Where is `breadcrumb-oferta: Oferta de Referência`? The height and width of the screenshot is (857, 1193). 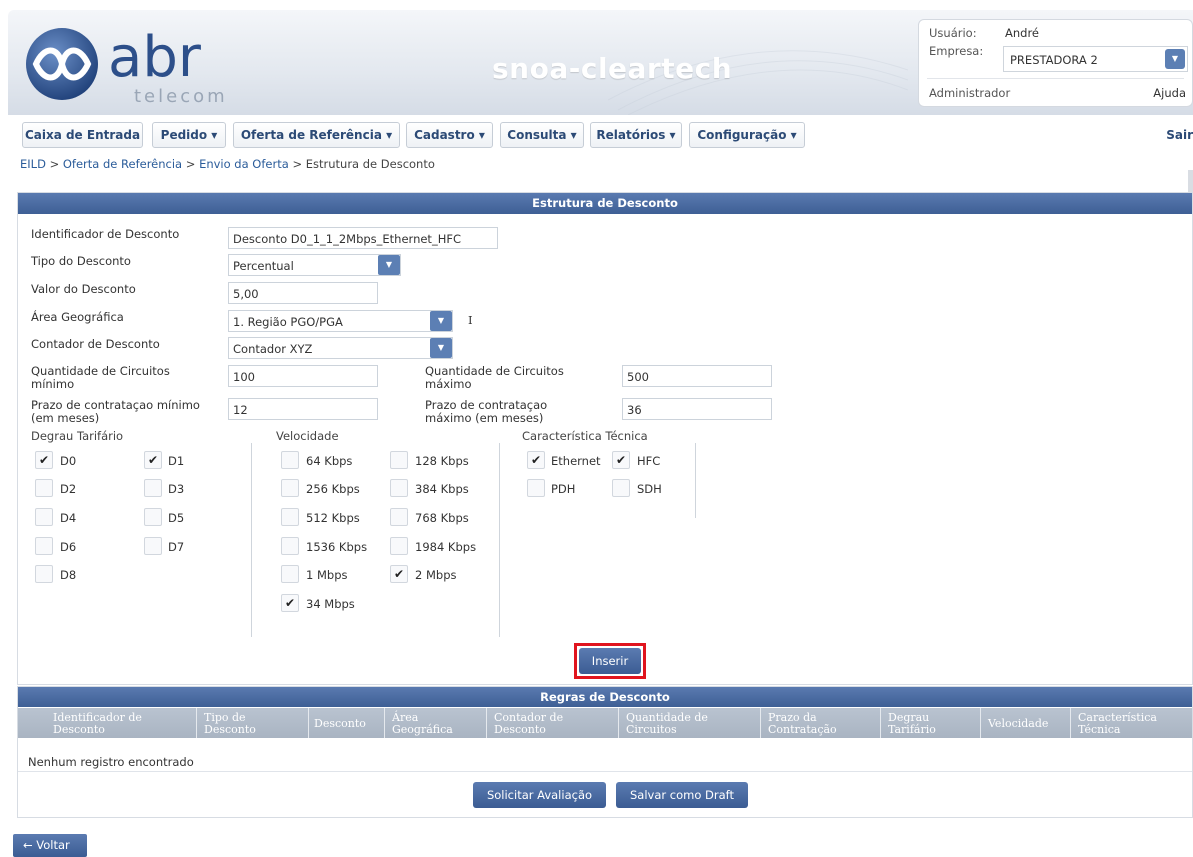
breadcrumb-oferta: Oferta de Referência is located at coordinates (122, 164).